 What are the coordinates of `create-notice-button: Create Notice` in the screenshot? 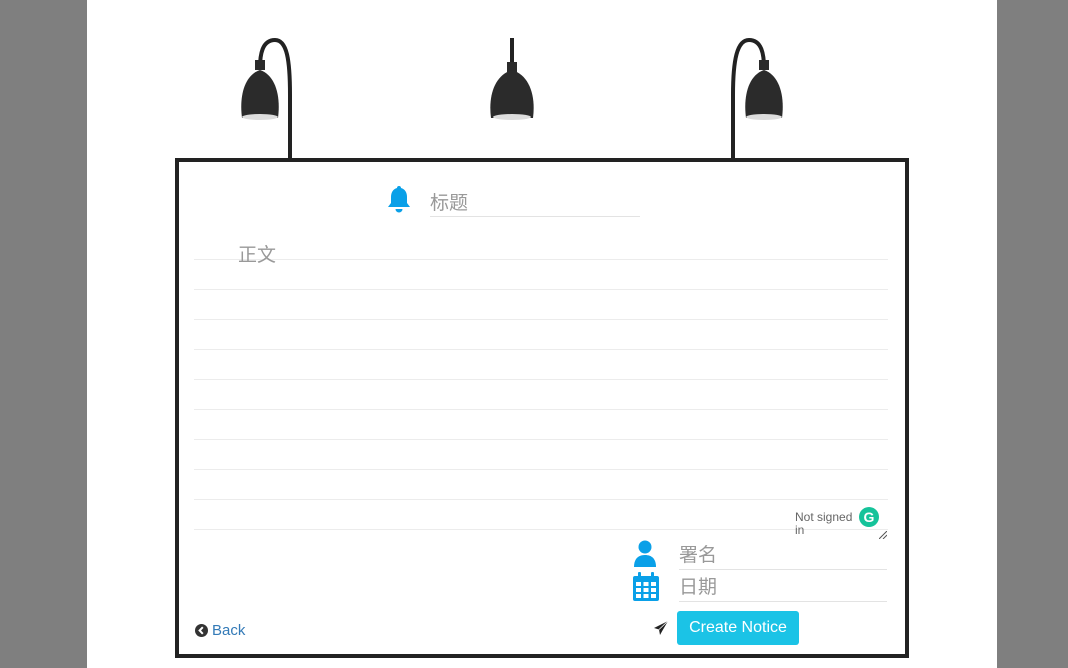 It's located at (738, 628).